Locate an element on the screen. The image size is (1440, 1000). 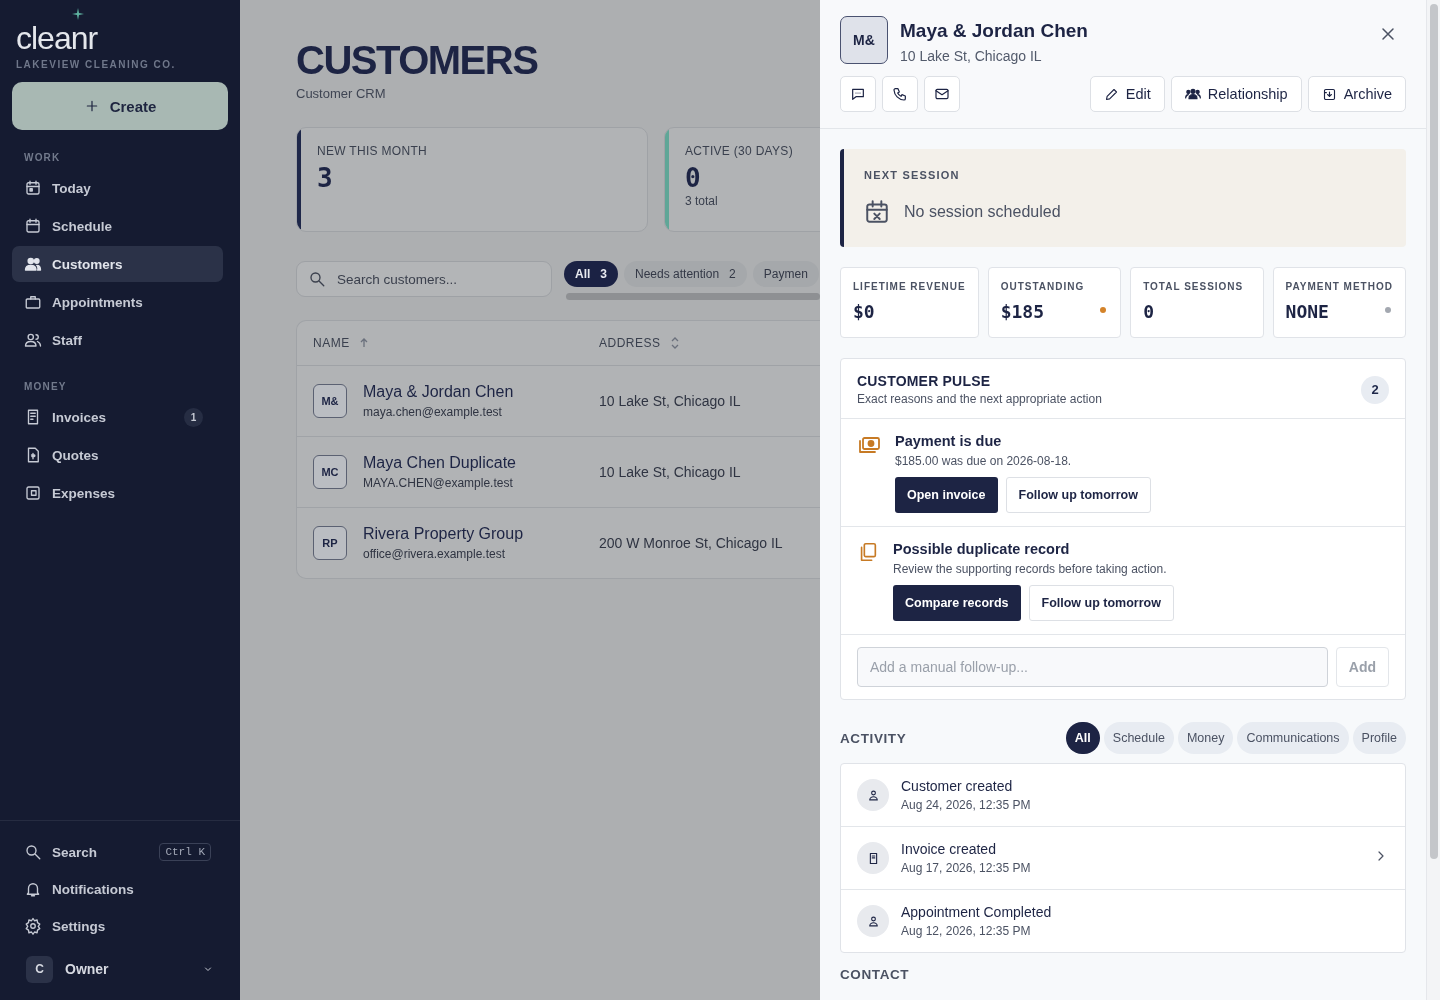
metric-value: $0 is located at coordinates (864, 311).